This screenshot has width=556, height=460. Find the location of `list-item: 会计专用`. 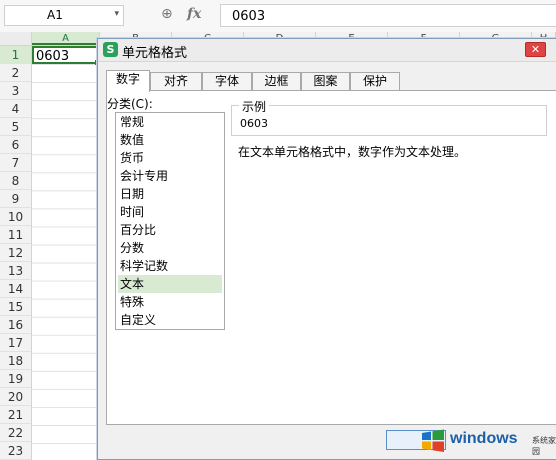

list-item: 会计专用 is located at coordinates (170, 176).